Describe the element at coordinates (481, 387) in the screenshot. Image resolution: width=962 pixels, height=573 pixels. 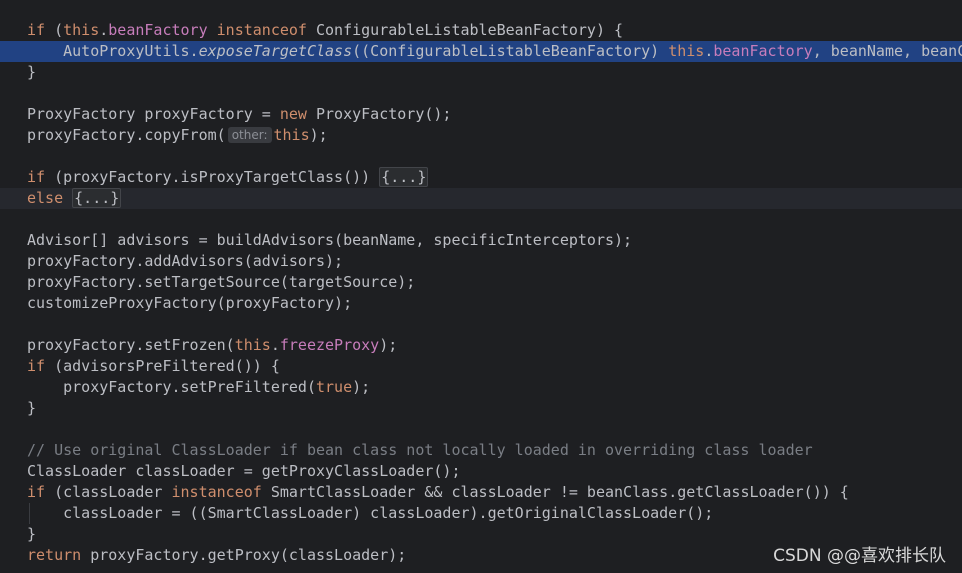
I see `code-line-18: proxyFactory.setPreFiltered(true);` at that location.